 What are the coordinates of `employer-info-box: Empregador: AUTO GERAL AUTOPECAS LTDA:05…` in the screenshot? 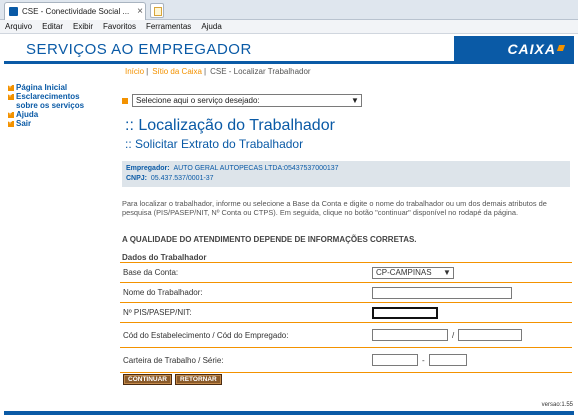 It's located at (346, 174).